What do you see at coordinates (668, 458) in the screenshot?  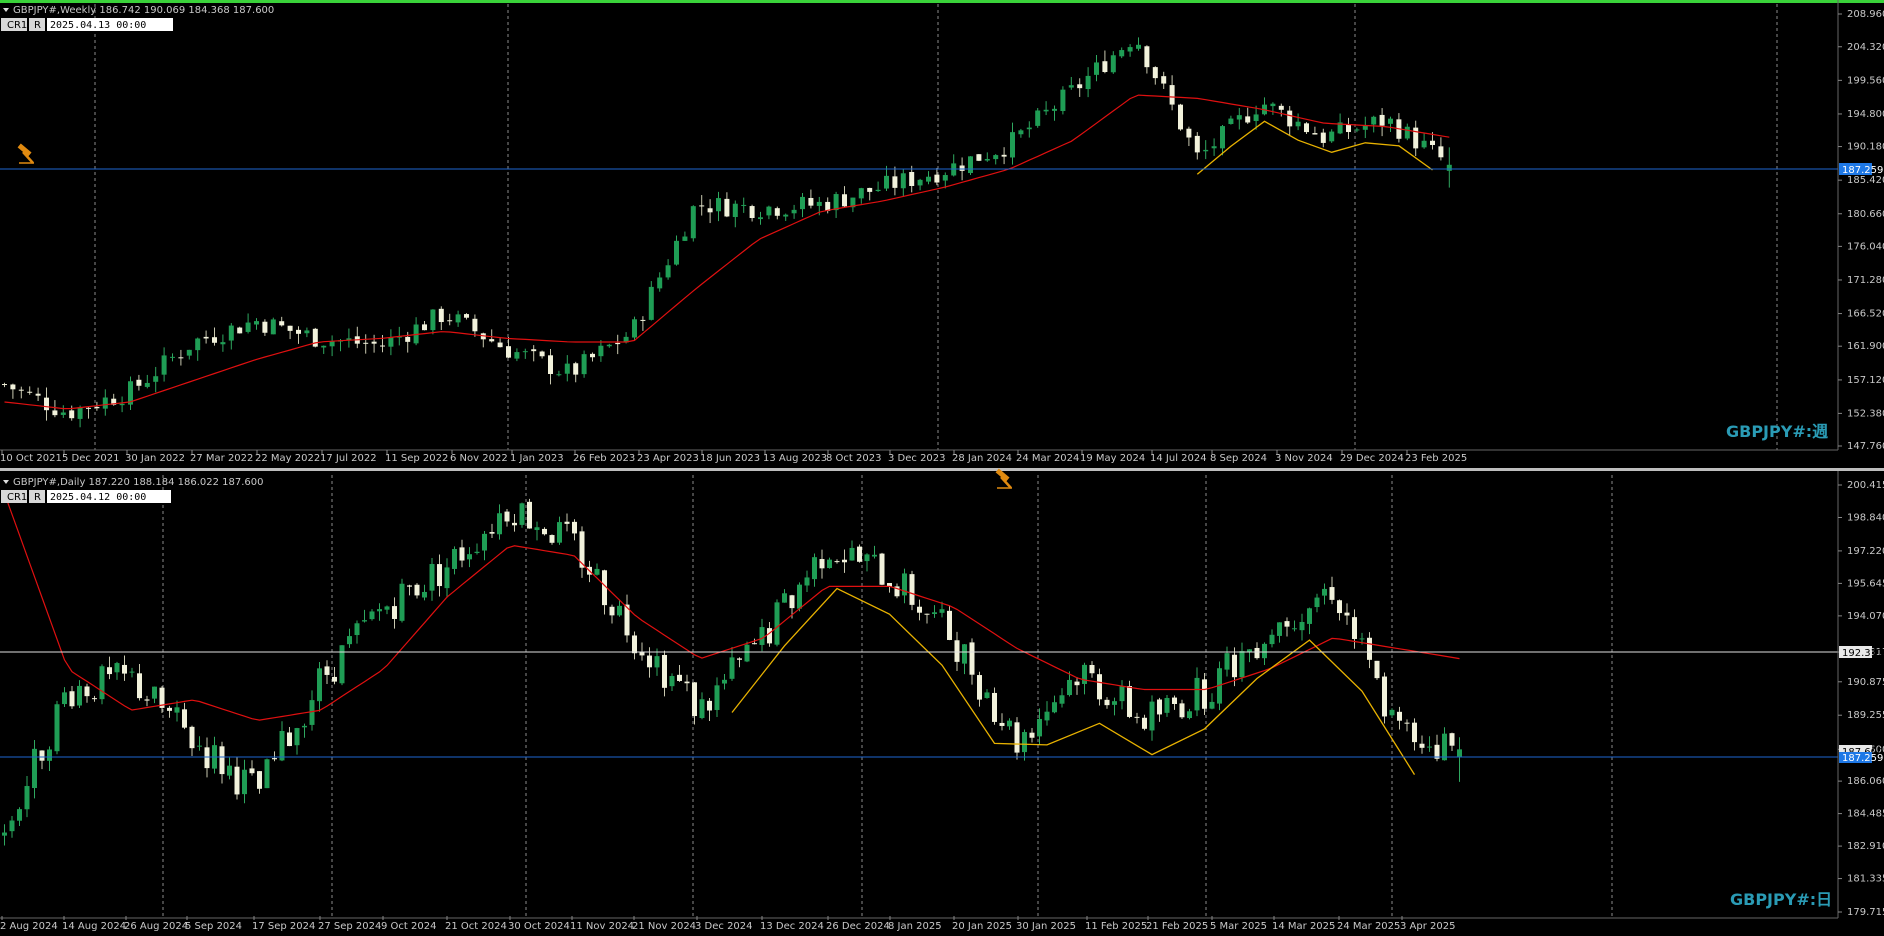 I see `x-tick-label: 23 Apr 2023` at bounding box center [668, 458].